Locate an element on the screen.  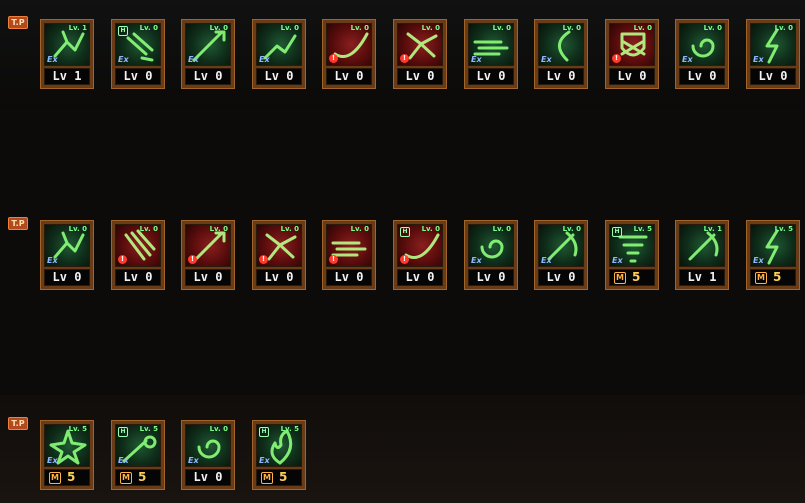
kick-icon: Lv. 1 Ex is located at coordinates (67, 44).